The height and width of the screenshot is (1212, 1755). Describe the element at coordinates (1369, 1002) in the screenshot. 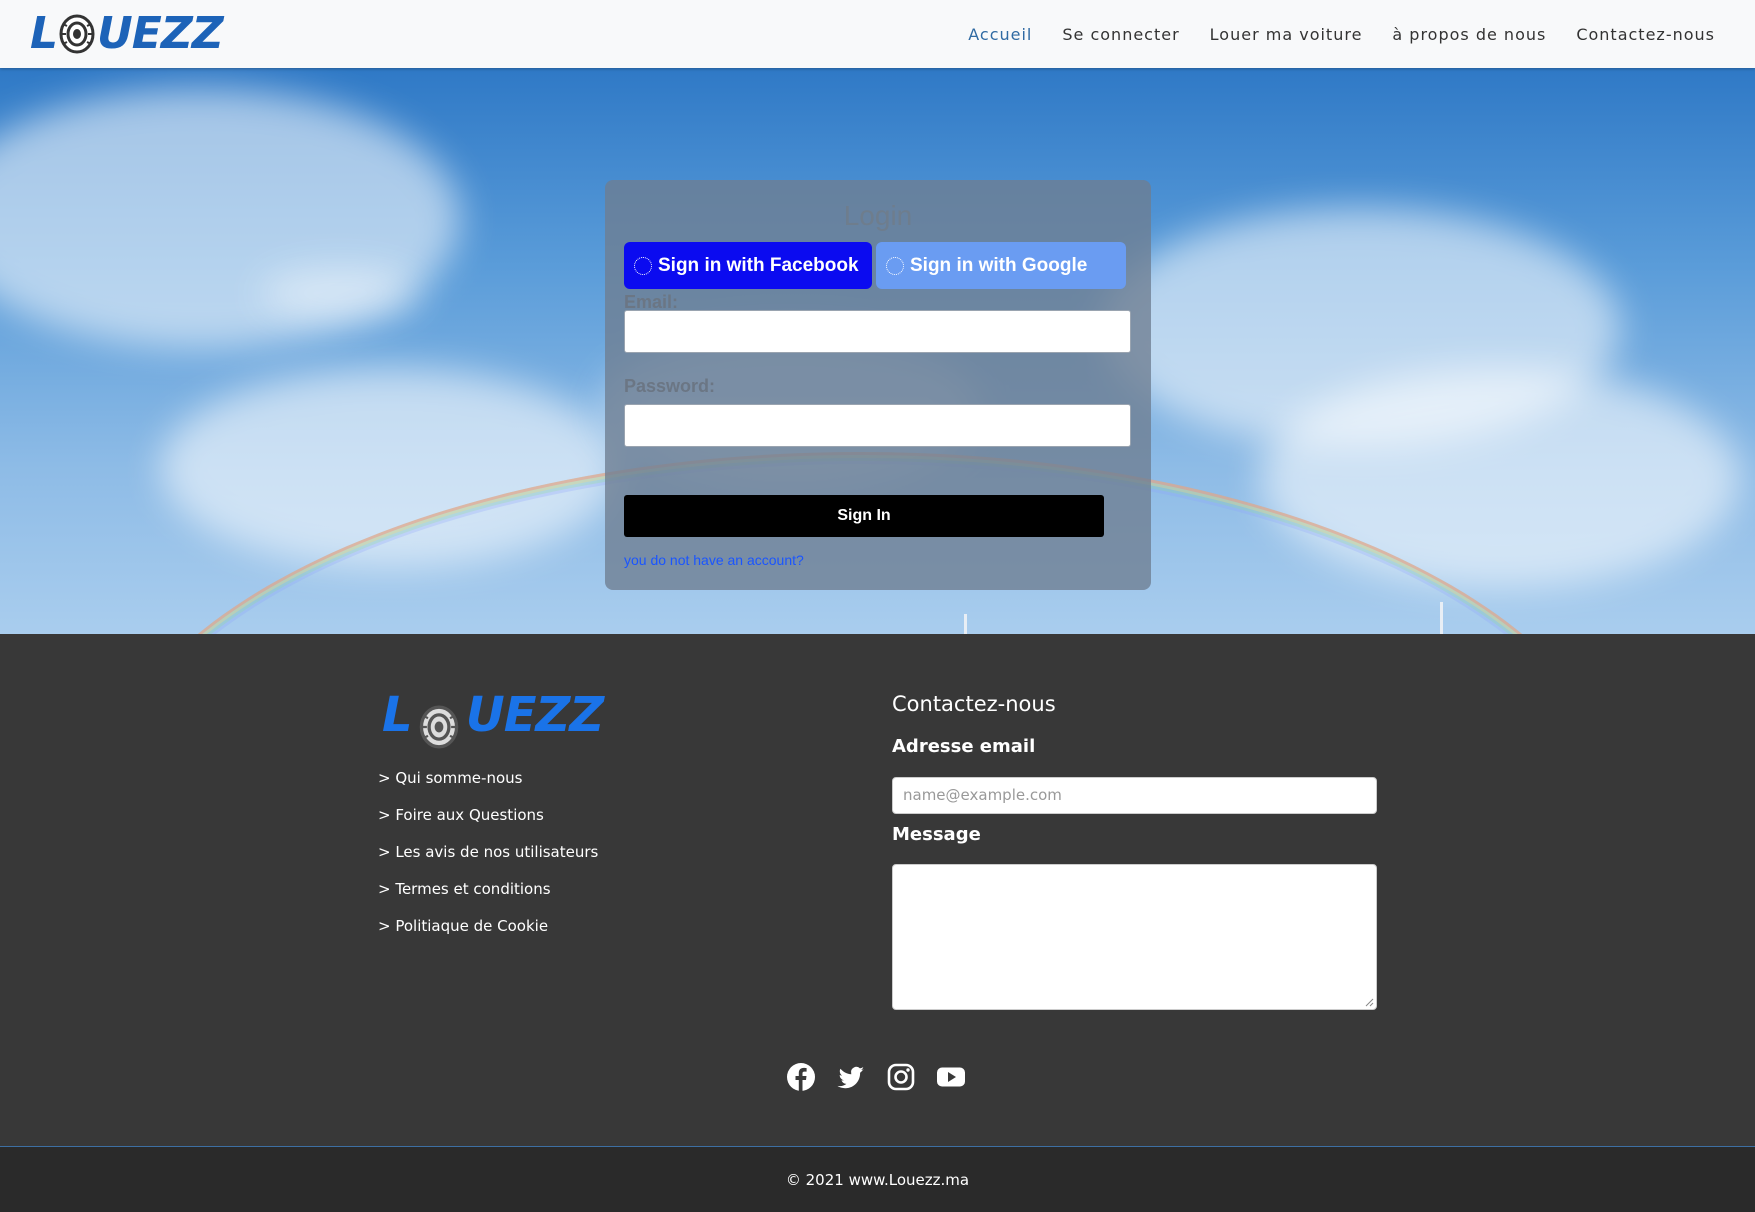

I see `resize-grip-icon` at that location.